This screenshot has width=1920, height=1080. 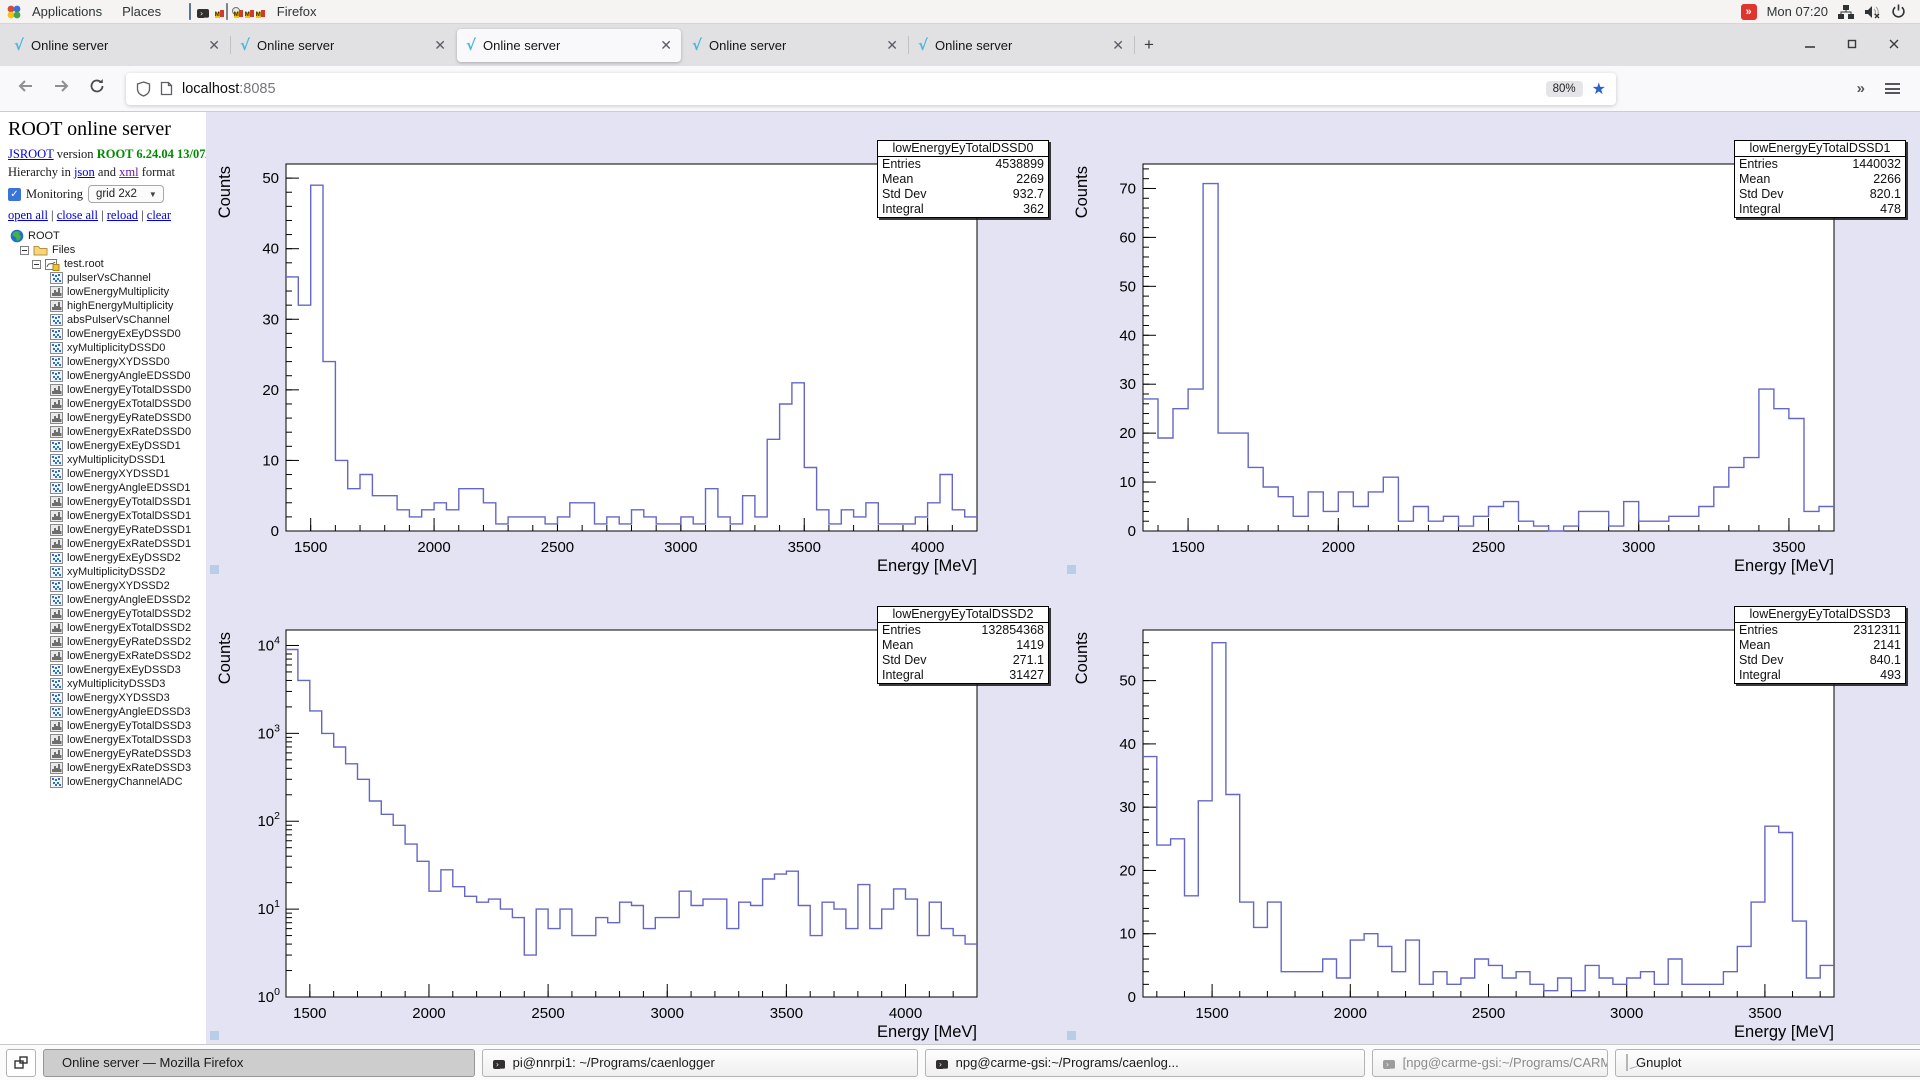 What do you see at coordinates (107, 782) in the screenshot?
I see `tree-item-lowEnergyChannelADC: lowEnergyChannelADC` at bounding box center [107, 782].